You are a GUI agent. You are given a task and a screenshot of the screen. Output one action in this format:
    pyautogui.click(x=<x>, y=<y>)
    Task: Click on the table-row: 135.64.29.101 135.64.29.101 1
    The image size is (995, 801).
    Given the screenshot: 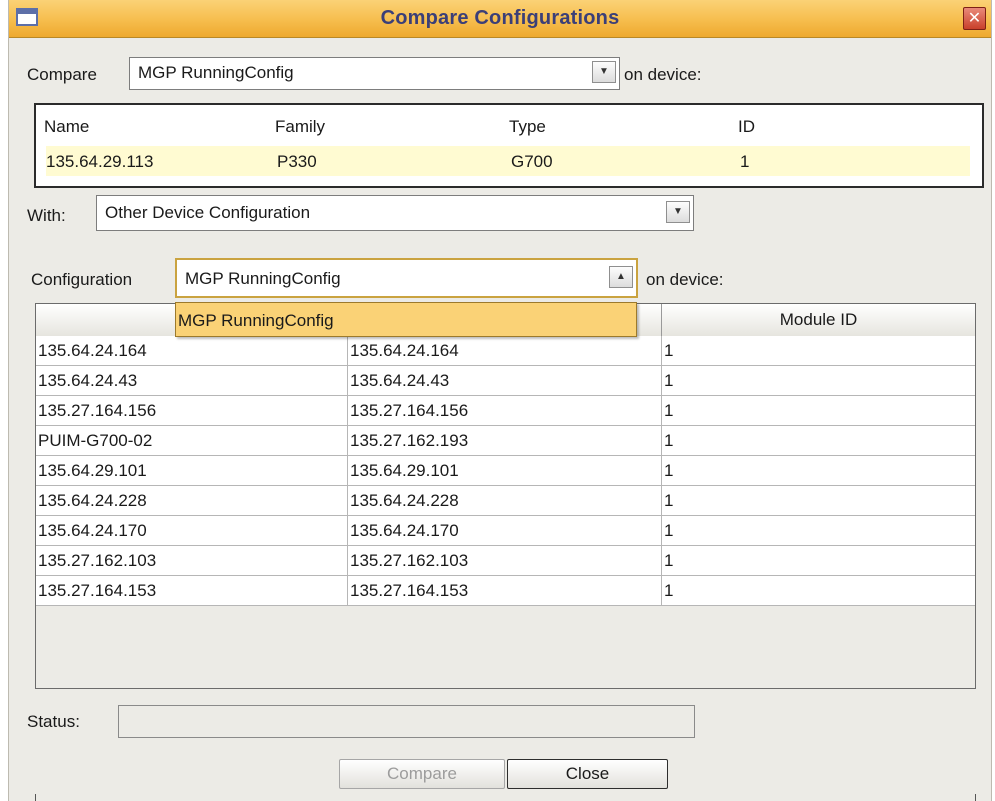 What is the action you would take?
    pyautogui.click(x=505, y=471)
    